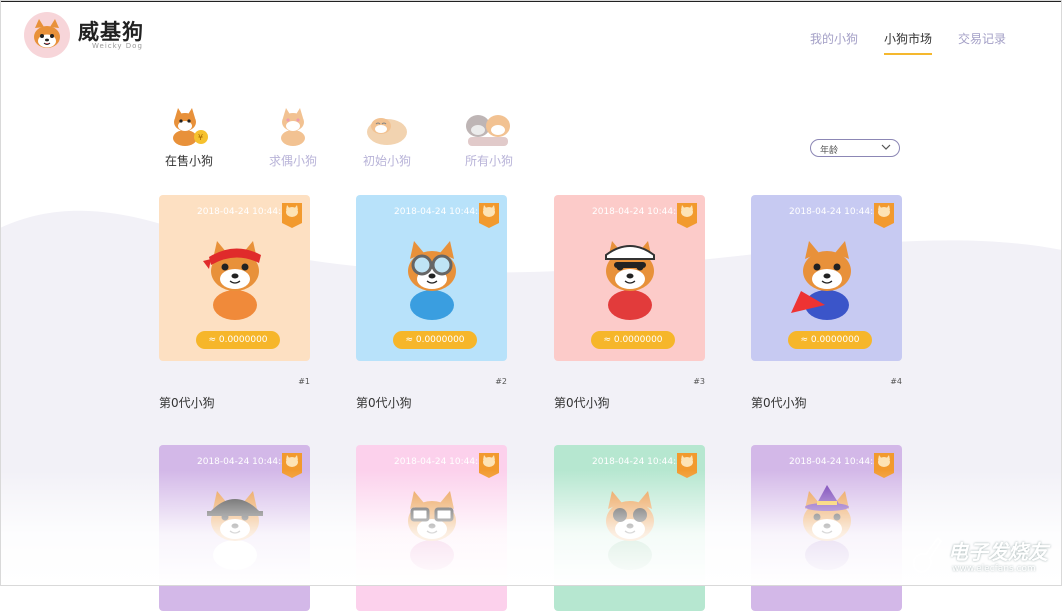 The width and height of the screenshot is (1062, 611). I want to click on logo, so click(47, 35).